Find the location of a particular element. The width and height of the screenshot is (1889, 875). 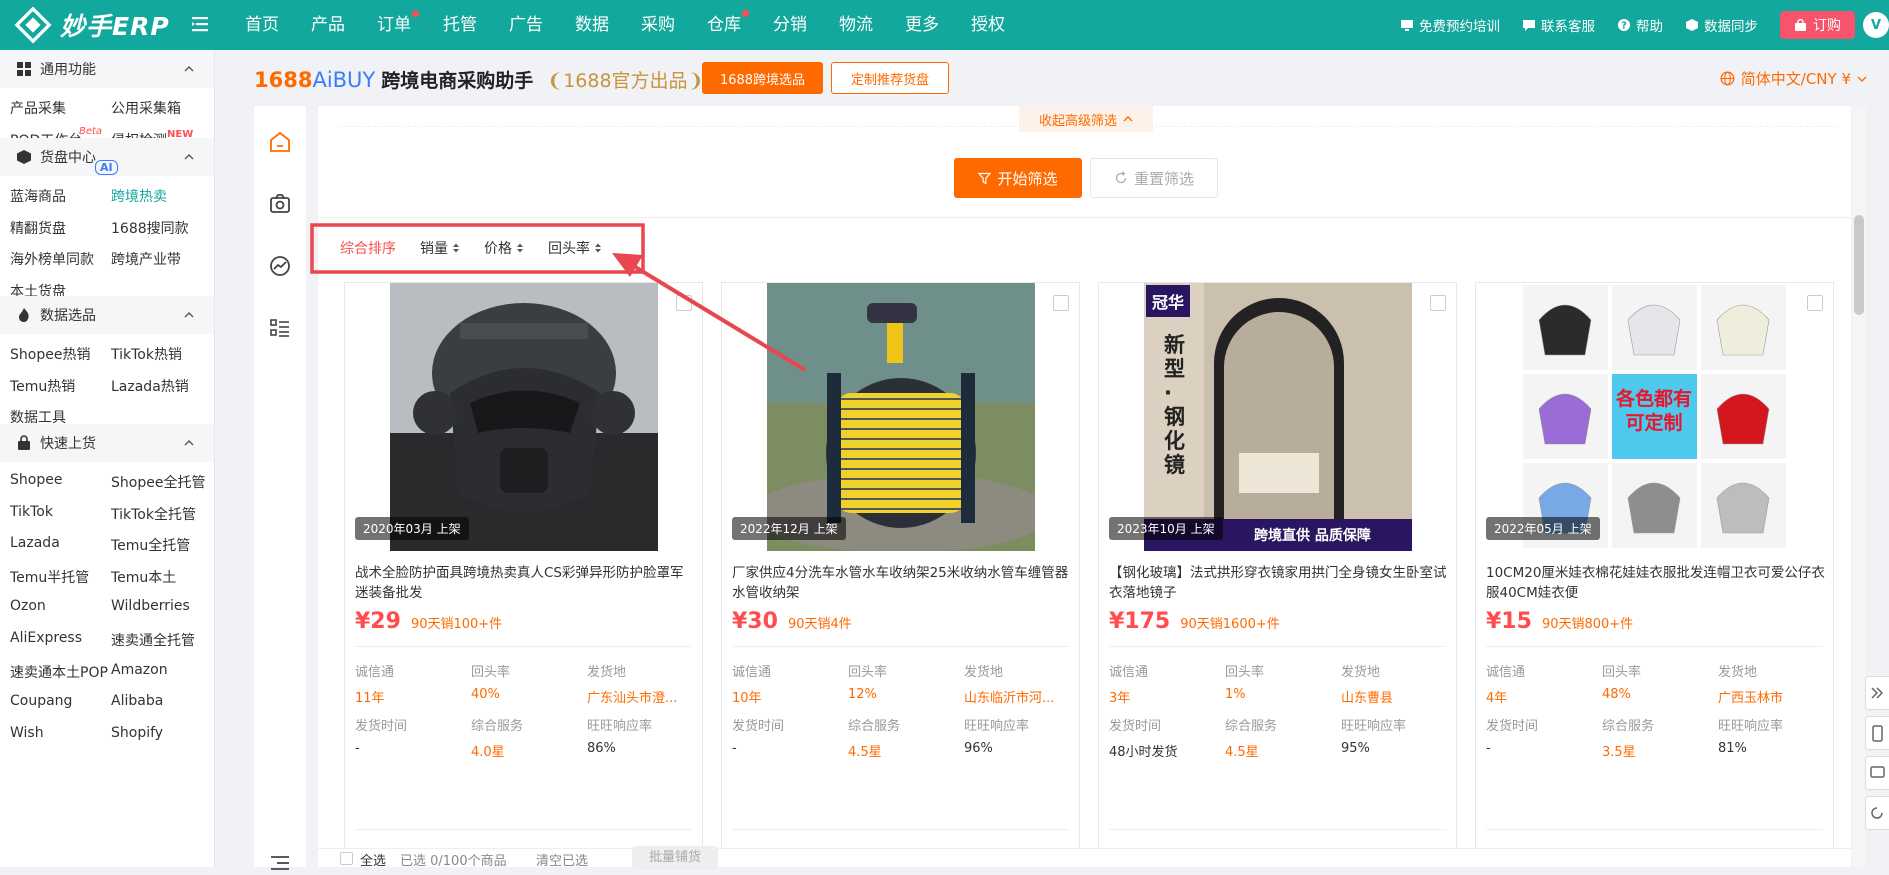

product-image: 冠华 新型·钢化镜 跨境直供 品质保障 is located at coordinates (1278, 417).